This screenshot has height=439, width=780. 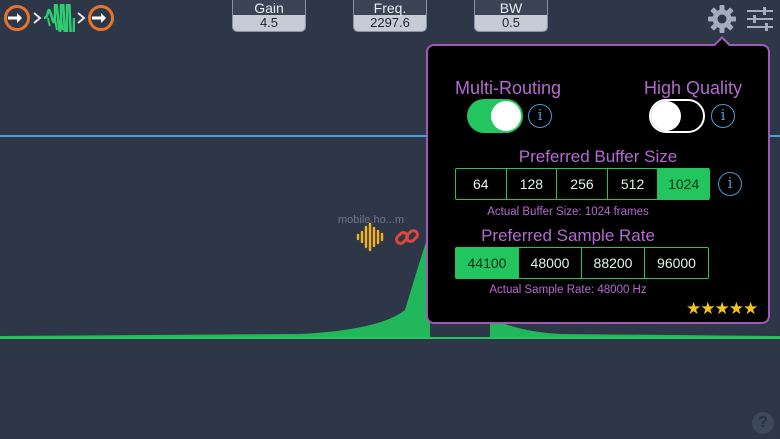 I want to click on bw-value: 0.5, so click(x=511, y=23).